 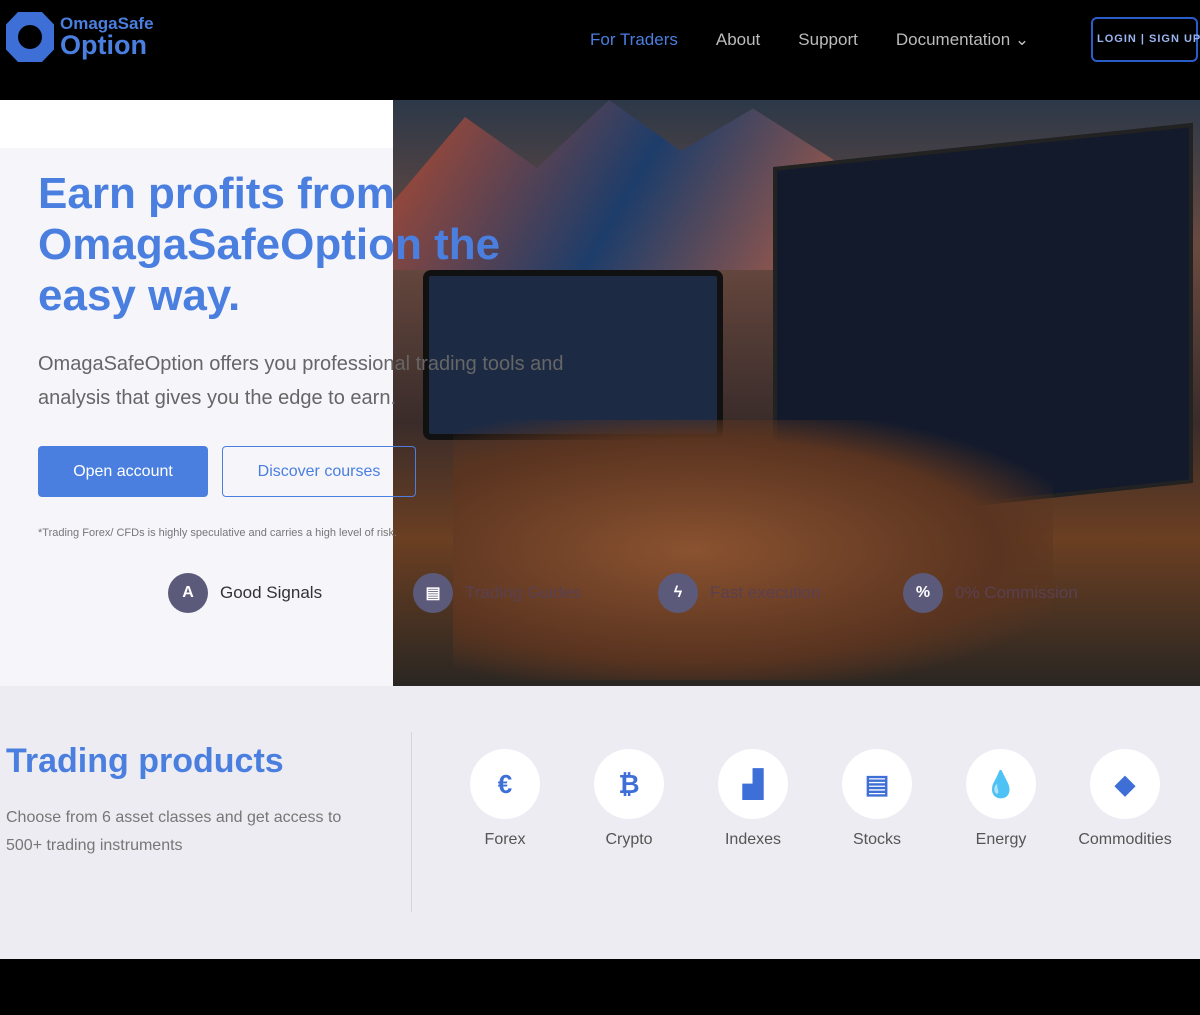 I want to click on asset-label: Energy, so click(x=1001, y=839).